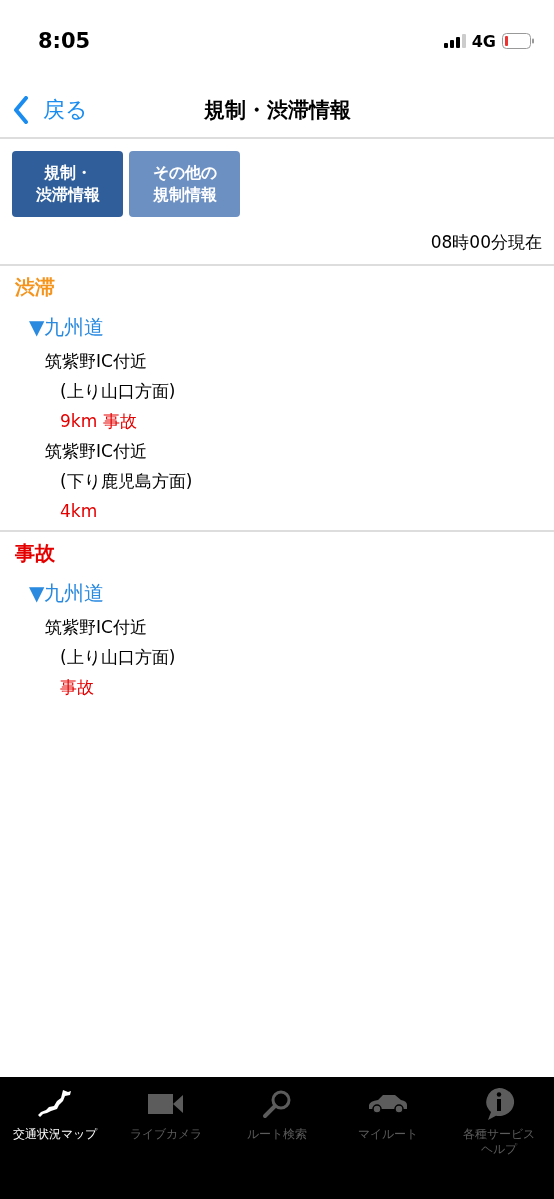 Image resolution: width=554 pixels, height=1199 pixels. What do you see at coordinates (518, 41) in the screenshot?
I see `battery-icon` at bounding box center [518, 41].